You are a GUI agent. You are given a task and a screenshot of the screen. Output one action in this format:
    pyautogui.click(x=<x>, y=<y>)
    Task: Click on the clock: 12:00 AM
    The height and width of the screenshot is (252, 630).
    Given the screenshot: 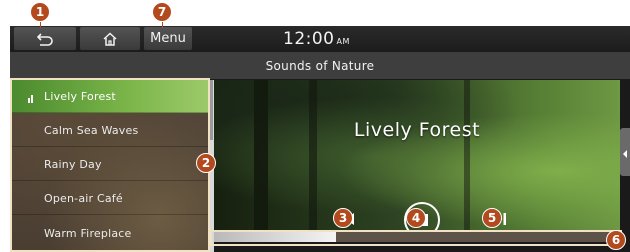 What is the action you would take?
    pyautogui.click(x=316, y=39)
    